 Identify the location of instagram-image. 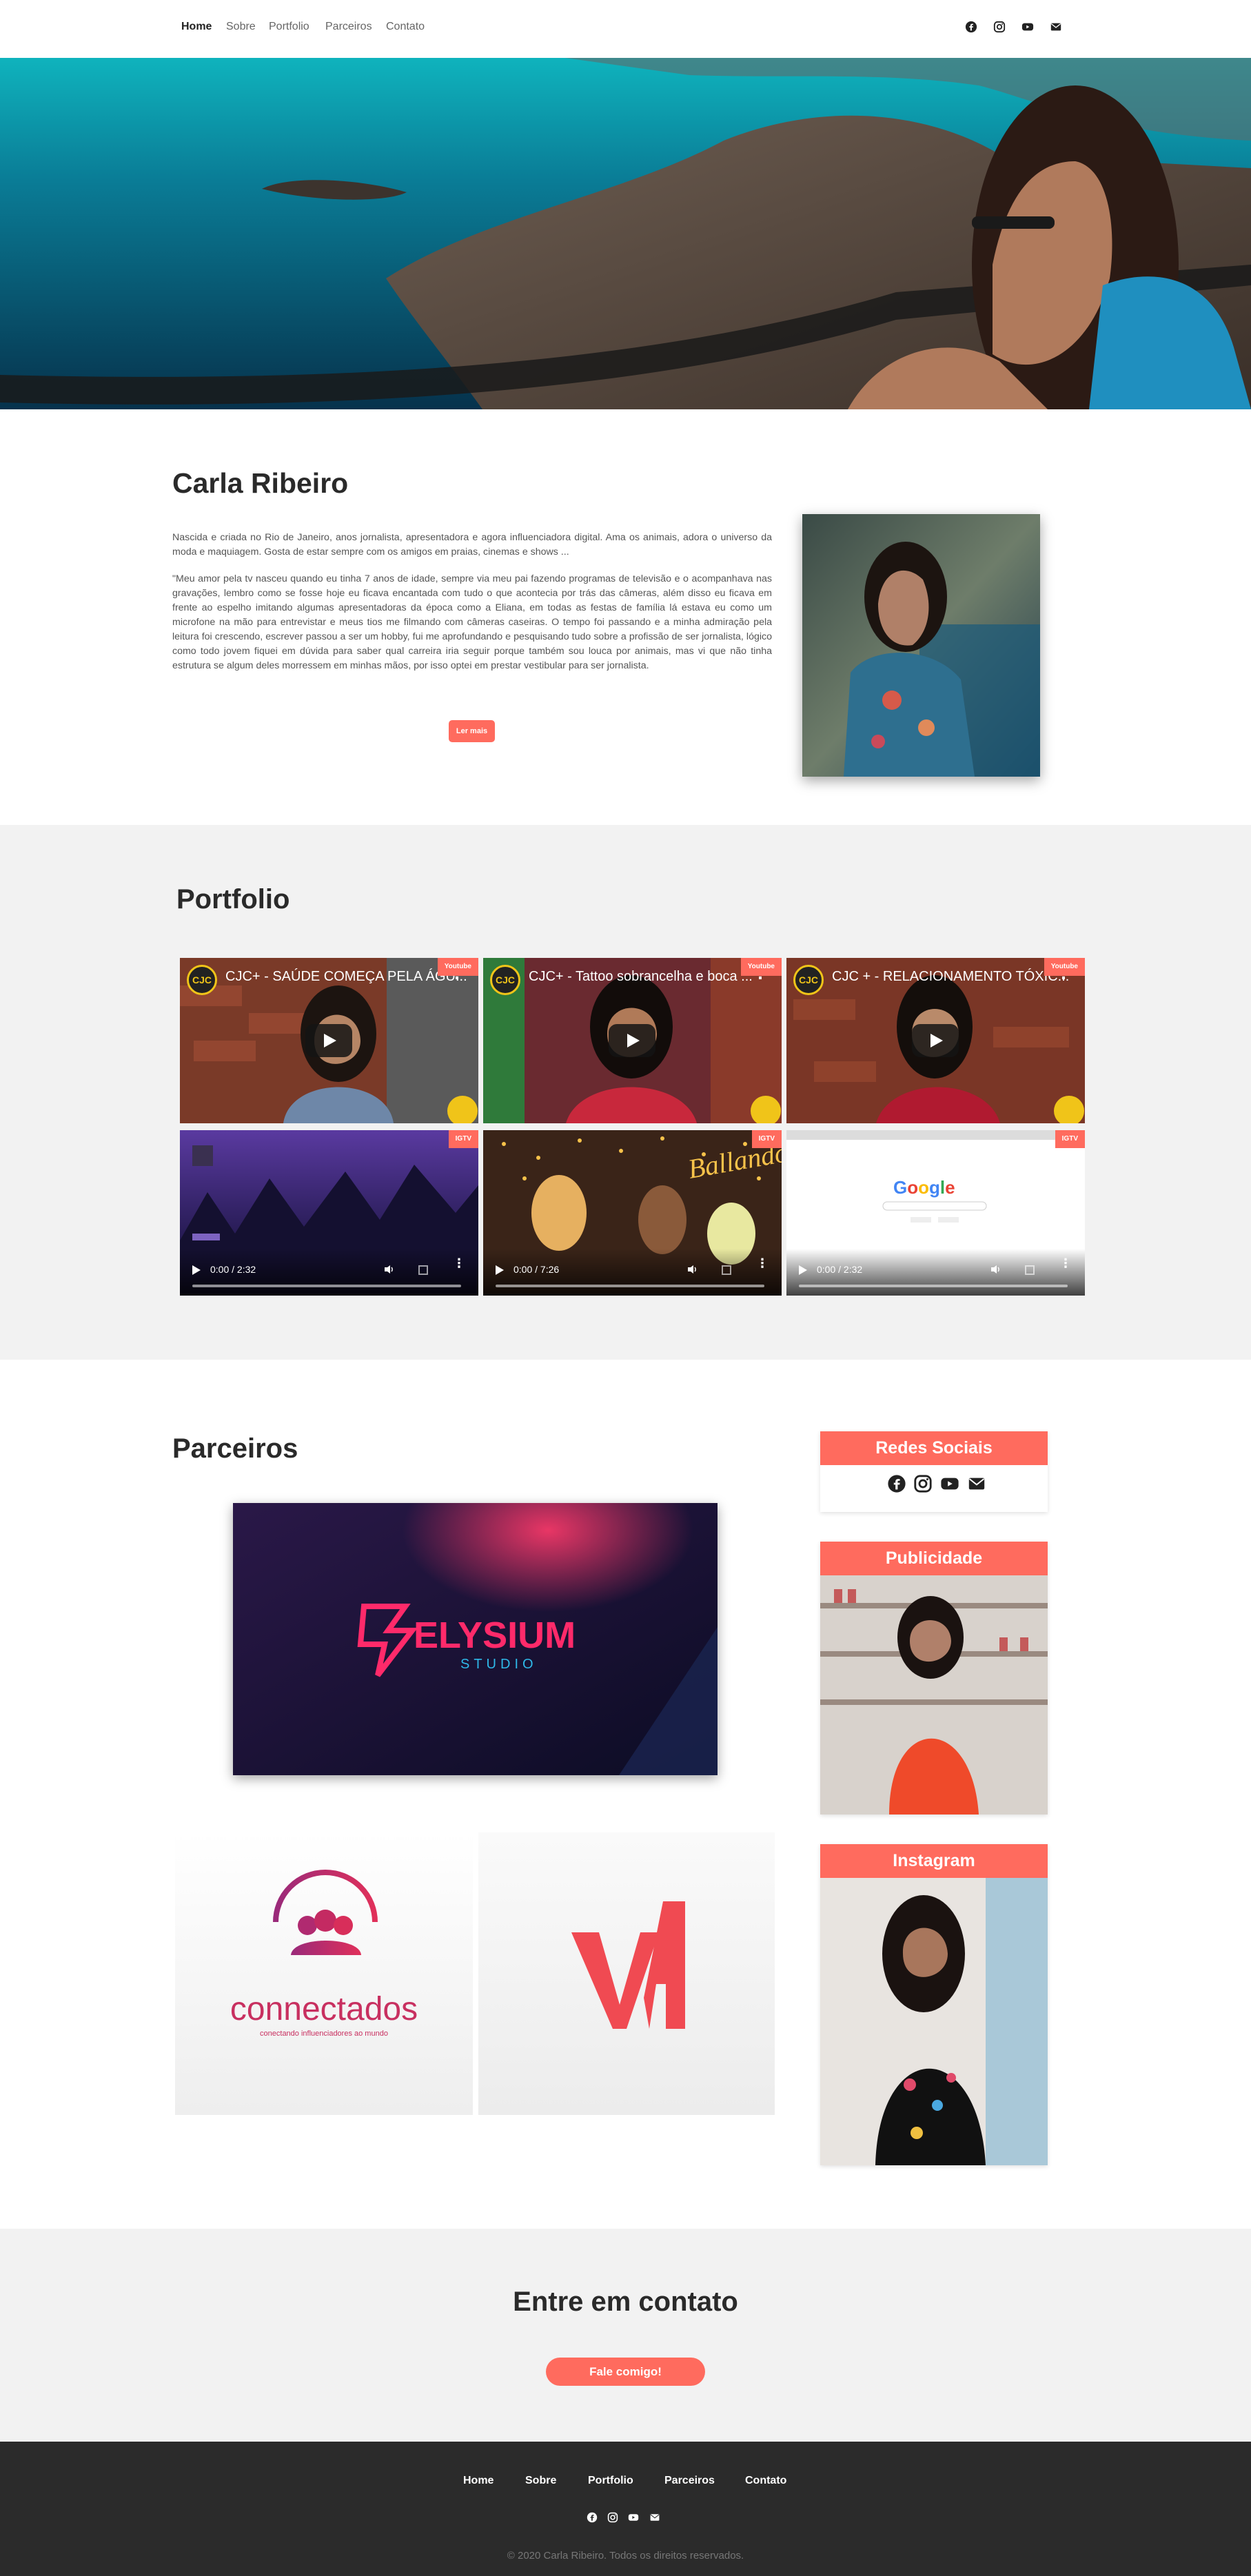
(934, 2021).